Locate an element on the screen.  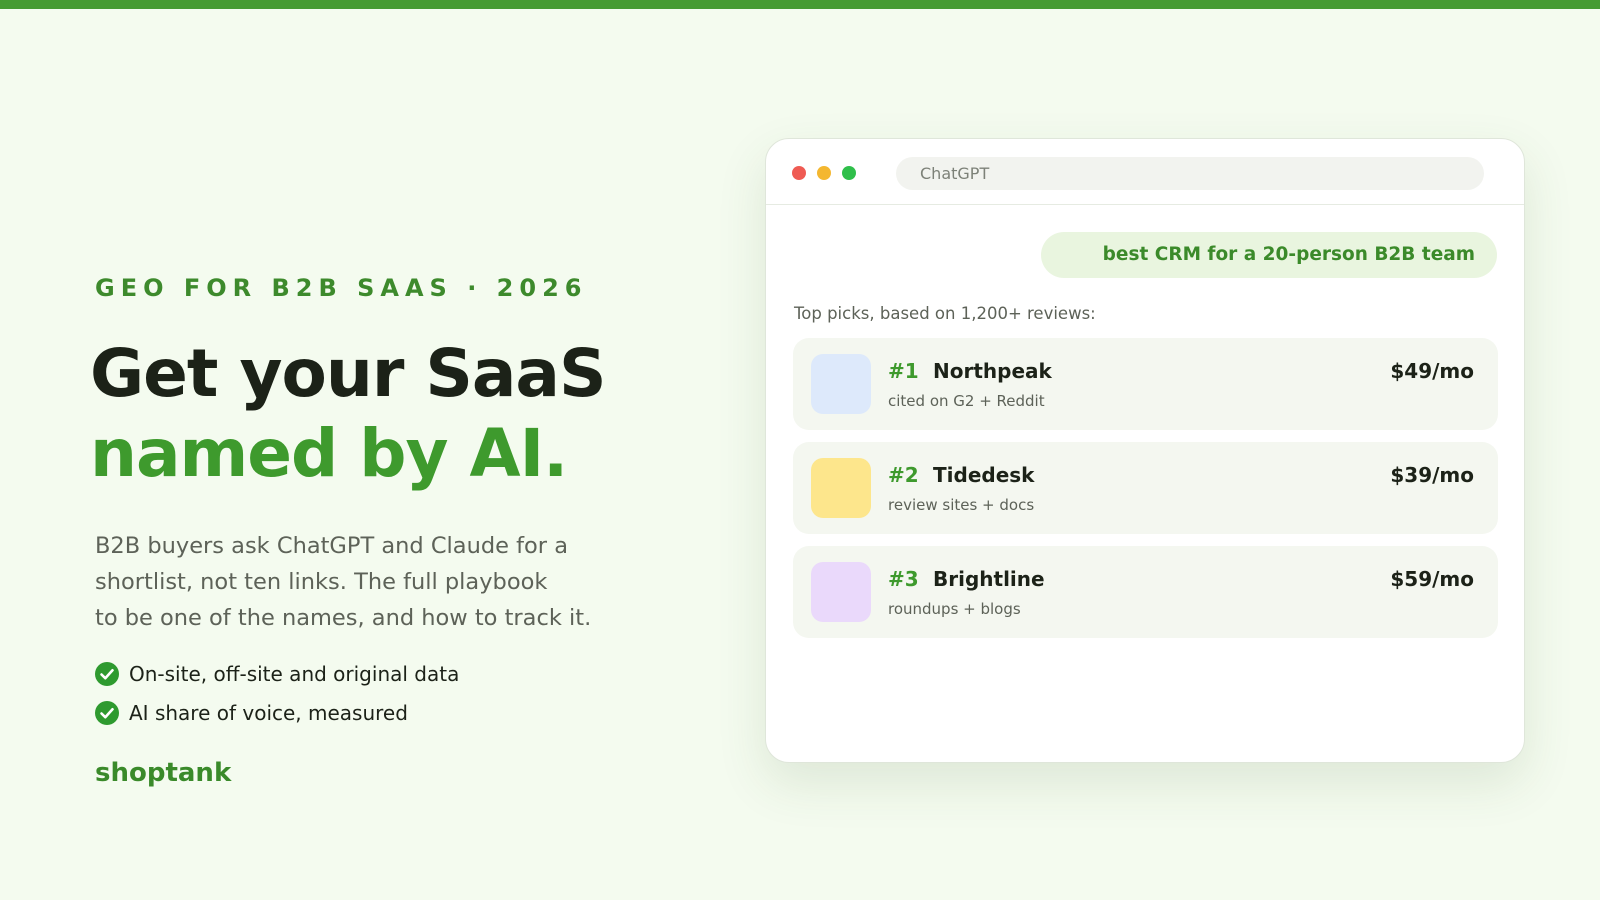
result-card: #2 Tidedesk review sites + docs $39/mo is located at coordinates (1145, 488).